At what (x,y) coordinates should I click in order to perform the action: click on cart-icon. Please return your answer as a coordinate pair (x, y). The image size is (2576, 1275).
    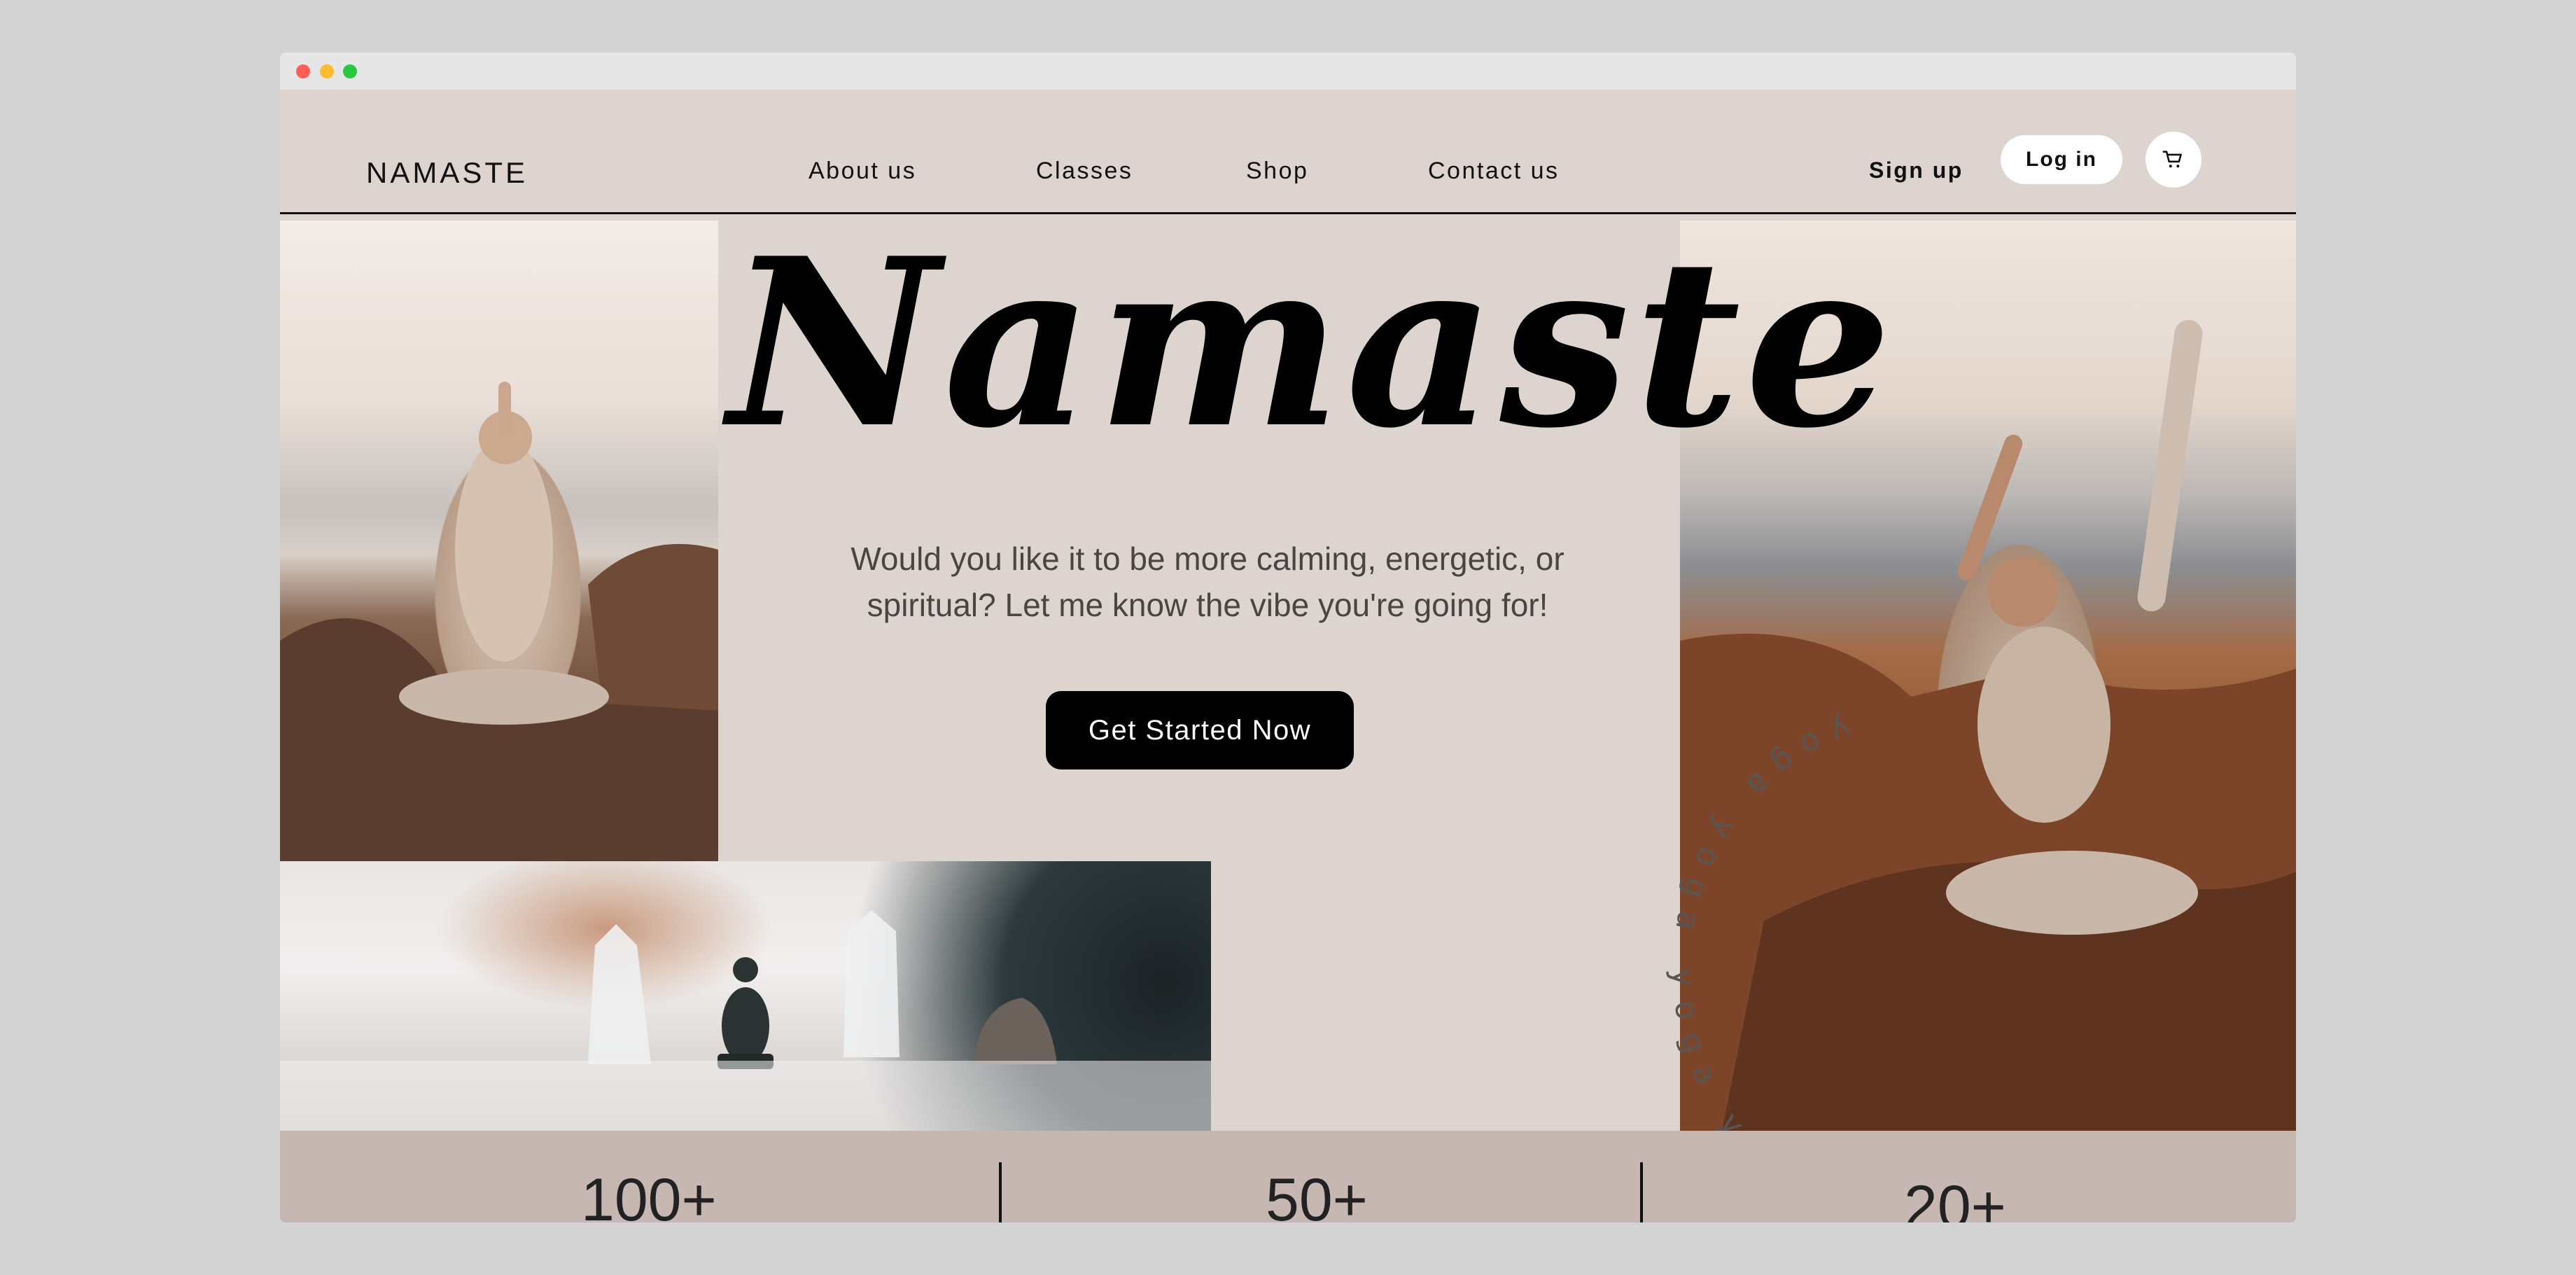
    Looking at the image, I should click on (2172, 159).